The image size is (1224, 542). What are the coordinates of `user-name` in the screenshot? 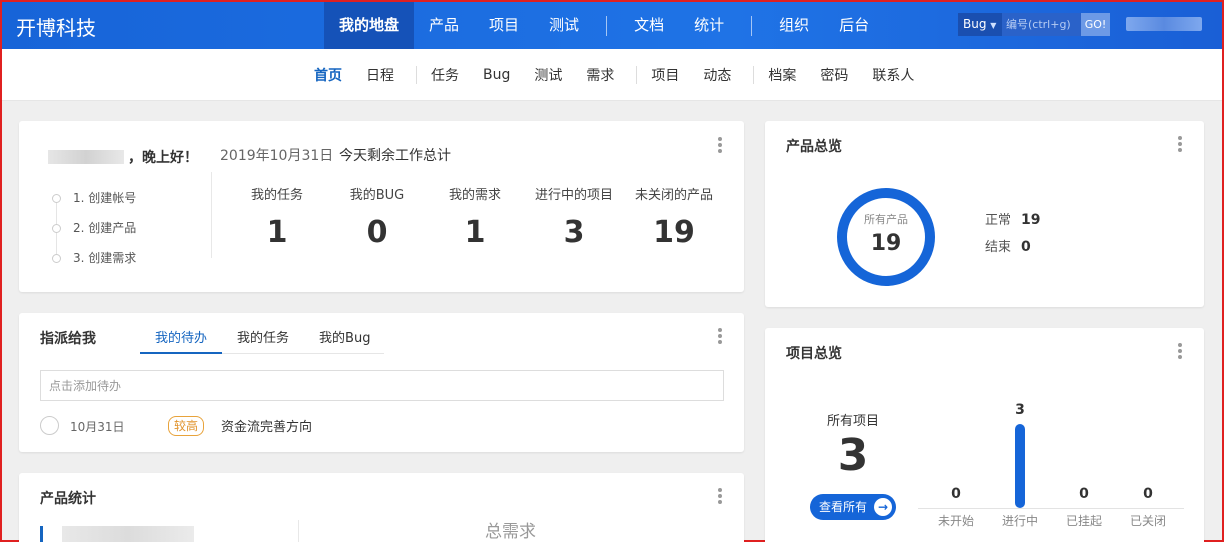 It's located at (86, 157).